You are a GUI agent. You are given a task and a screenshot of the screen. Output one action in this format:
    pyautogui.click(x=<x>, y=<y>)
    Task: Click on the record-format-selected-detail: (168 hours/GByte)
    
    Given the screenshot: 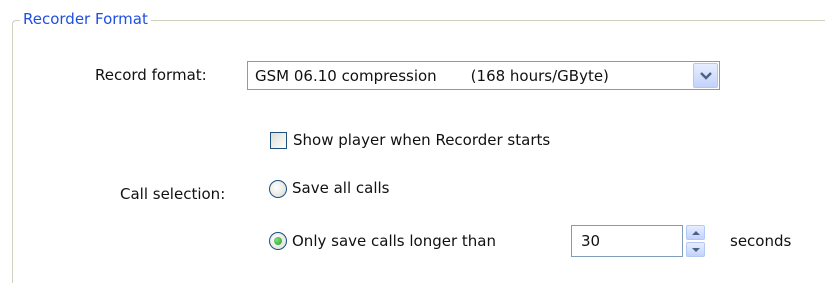 What is the action you would take?
    pyautogui.click(x=539, y=76)
    